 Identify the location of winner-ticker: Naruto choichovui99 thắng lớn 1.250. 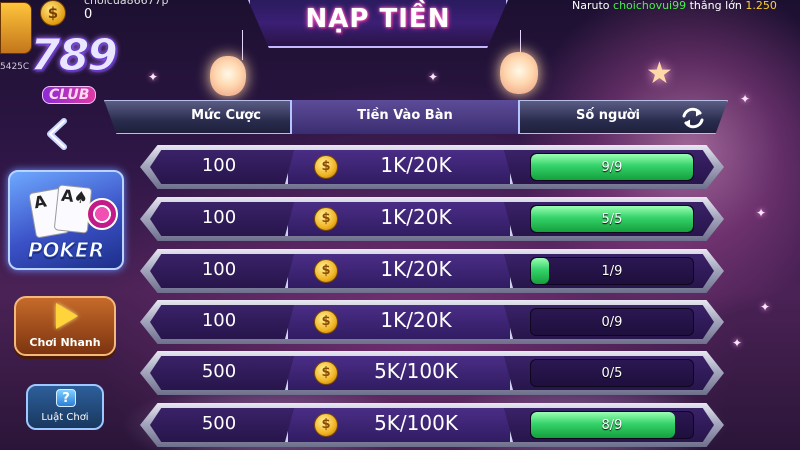
(674, 6).